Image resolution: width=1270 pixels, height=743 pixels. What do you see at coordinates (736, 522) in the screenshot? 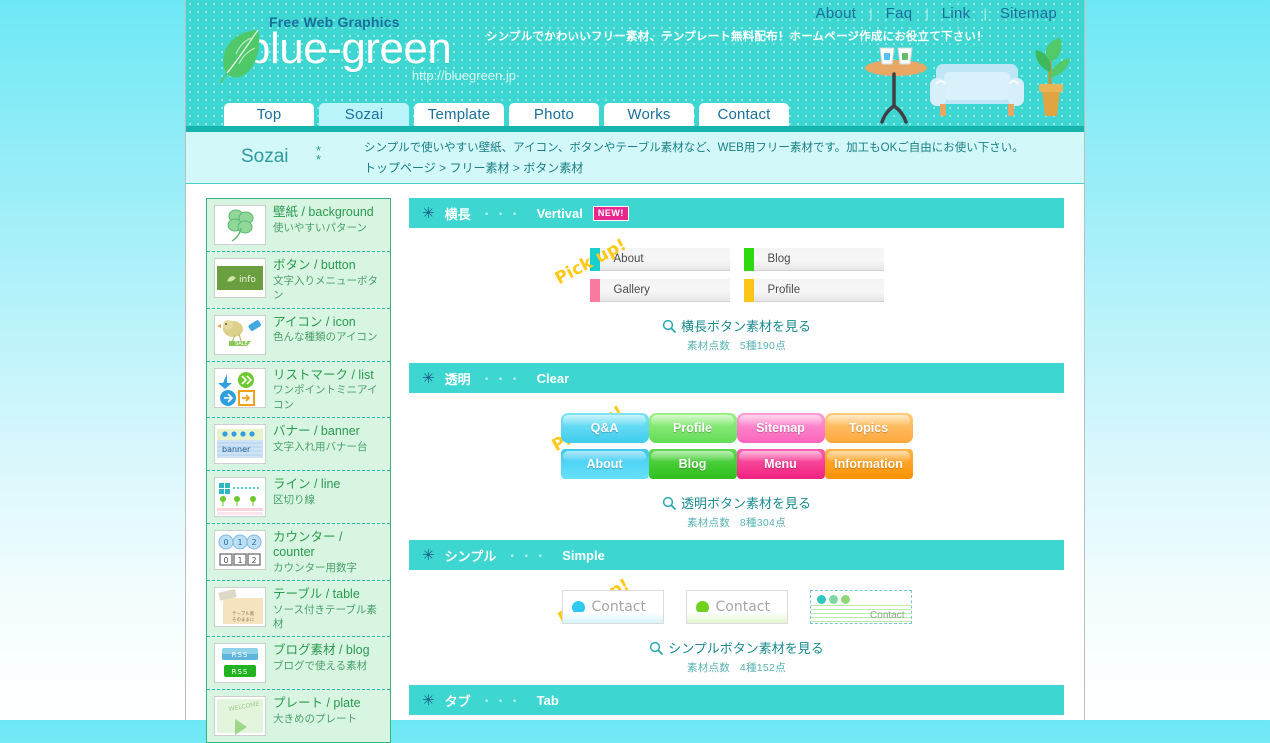
I see `count-row-clear: 素材点数 8種304点` at bounding box center [736, 522].